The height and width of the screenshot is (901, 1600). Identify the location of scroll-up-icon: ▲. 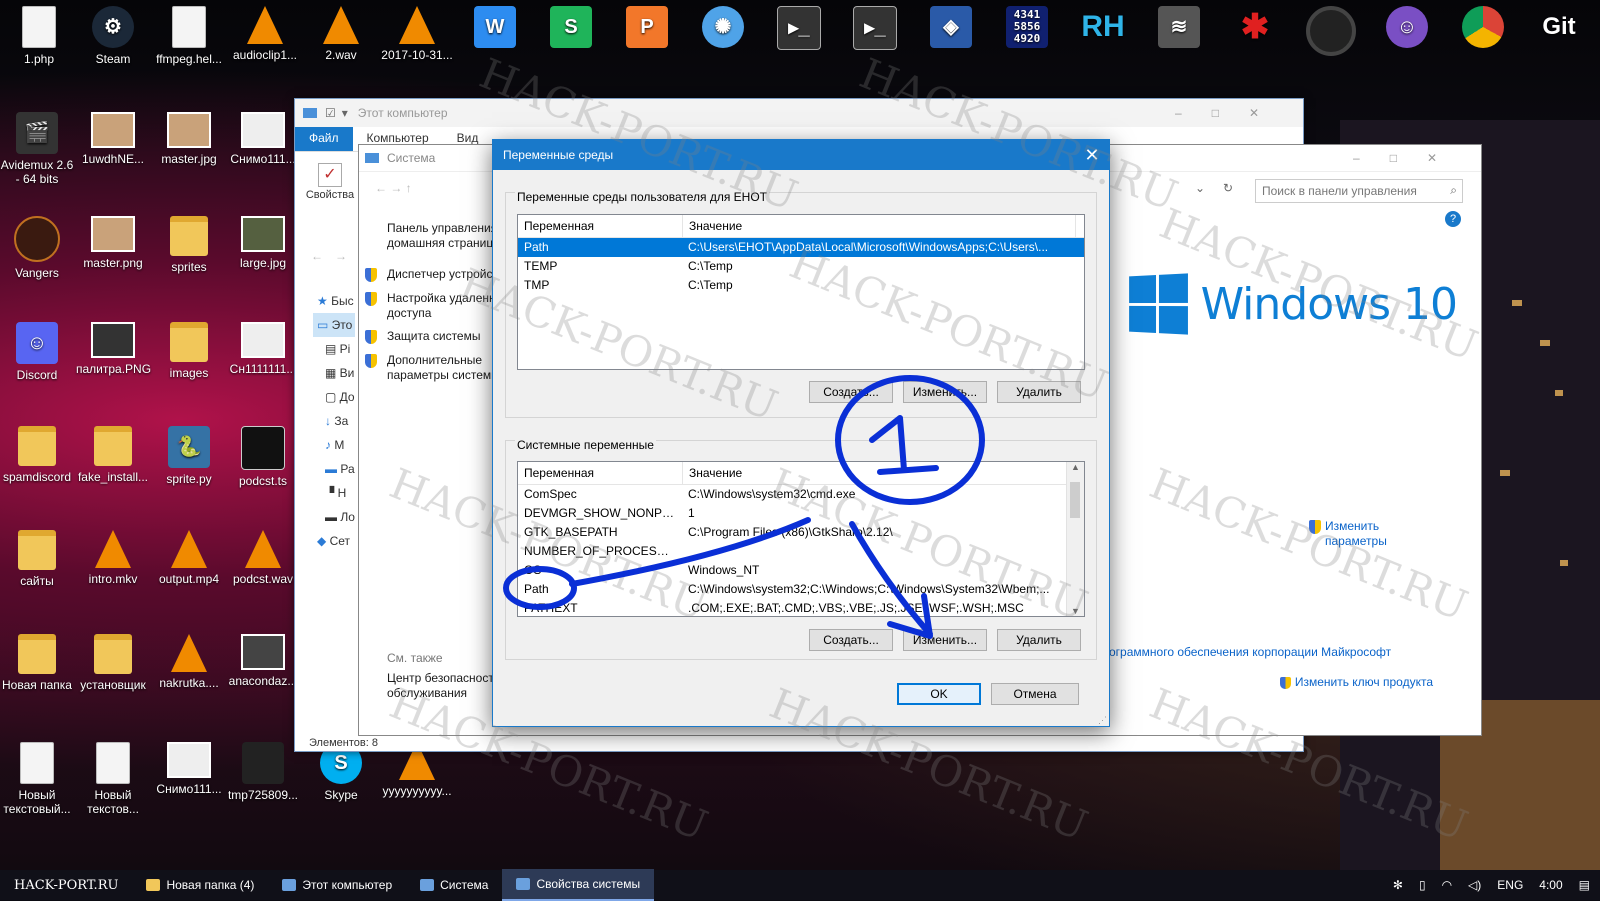
(1075, 467).